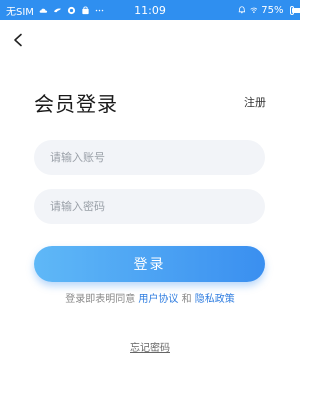 The image size is (320, 403). I want to click on status-right: 75%, so click(271, 10).